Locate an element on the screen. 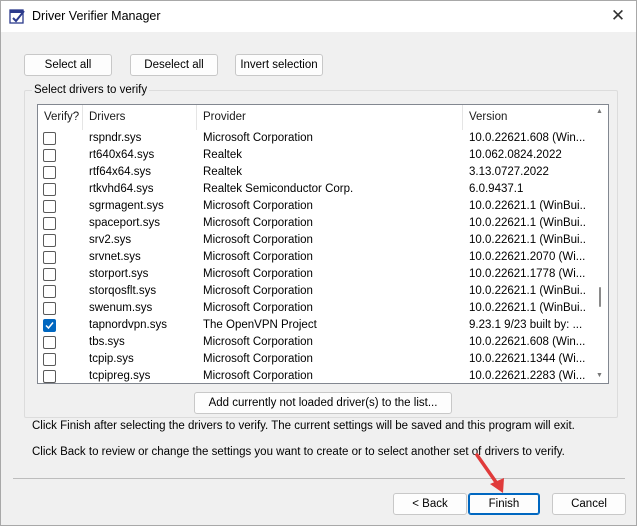 The width and height of the screenshot is (637, 526). driver-name-cell: rspndr.sys is located at coordinates (115, 138).